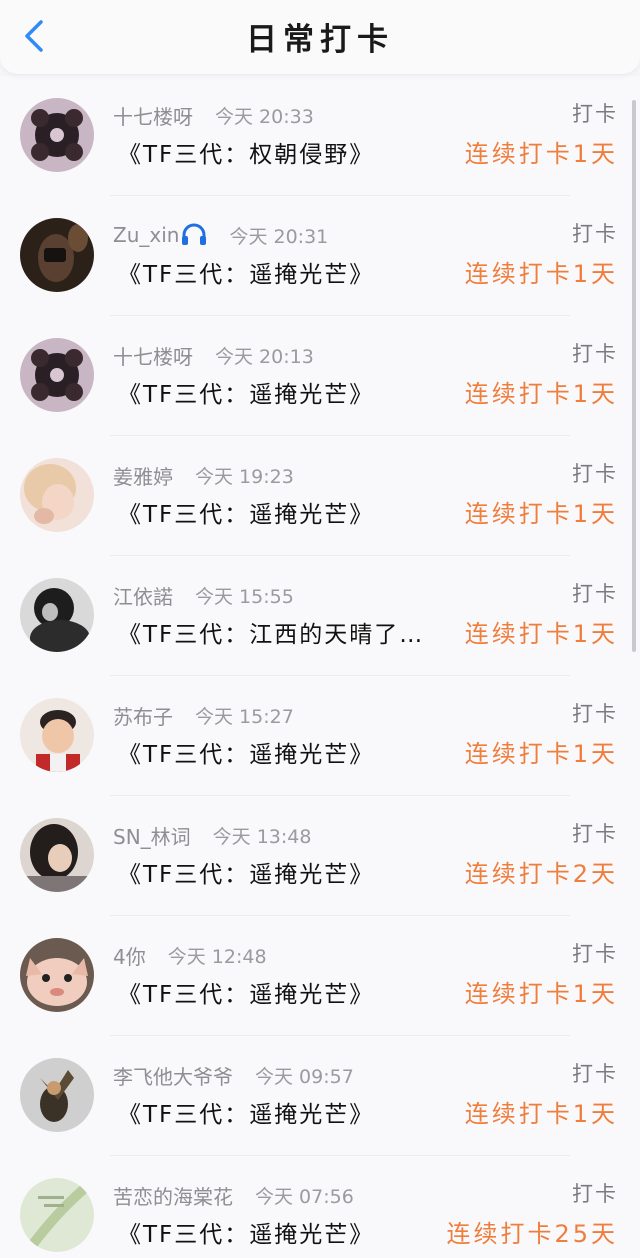 The width and height of the screenshot is (640, 1258). I want to click on checkin-row: 苦恋的海棠花 今天 07:56 《TF三代：遥掩光芒》 打卡 连续打卡25天, so click(320, 1207).